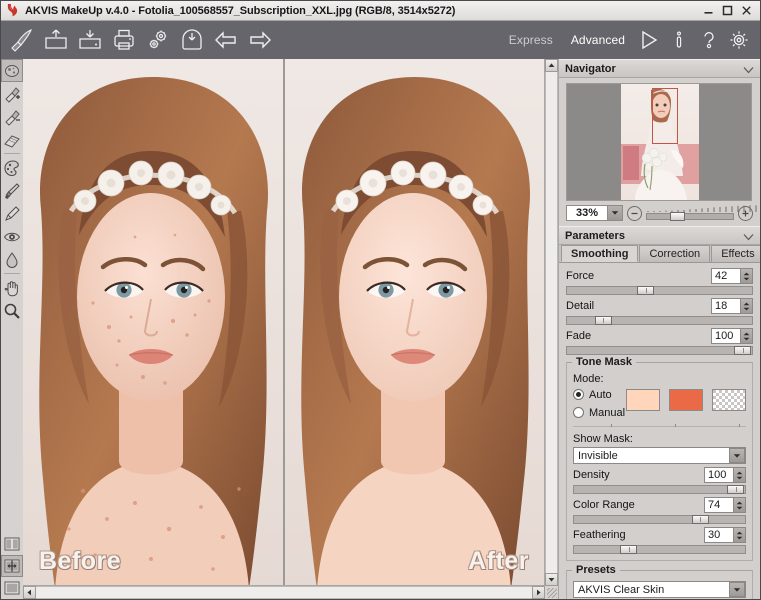 This screenshot has width=761, height=600. I want to click on detail-spin-buttons, so click(747, 306).